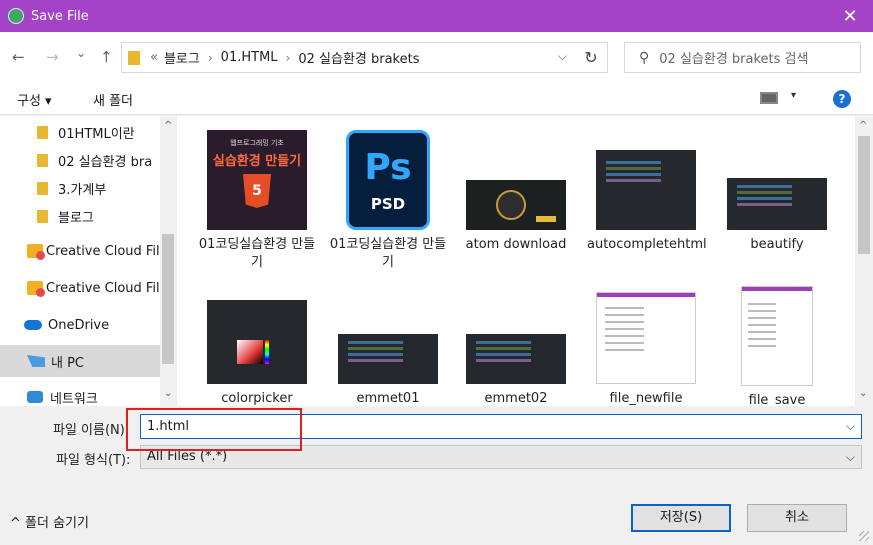  What do you see at coordinates (777, 244) in the screenshot?
I see `file-name: beautify` at bounding box center [777, 244].